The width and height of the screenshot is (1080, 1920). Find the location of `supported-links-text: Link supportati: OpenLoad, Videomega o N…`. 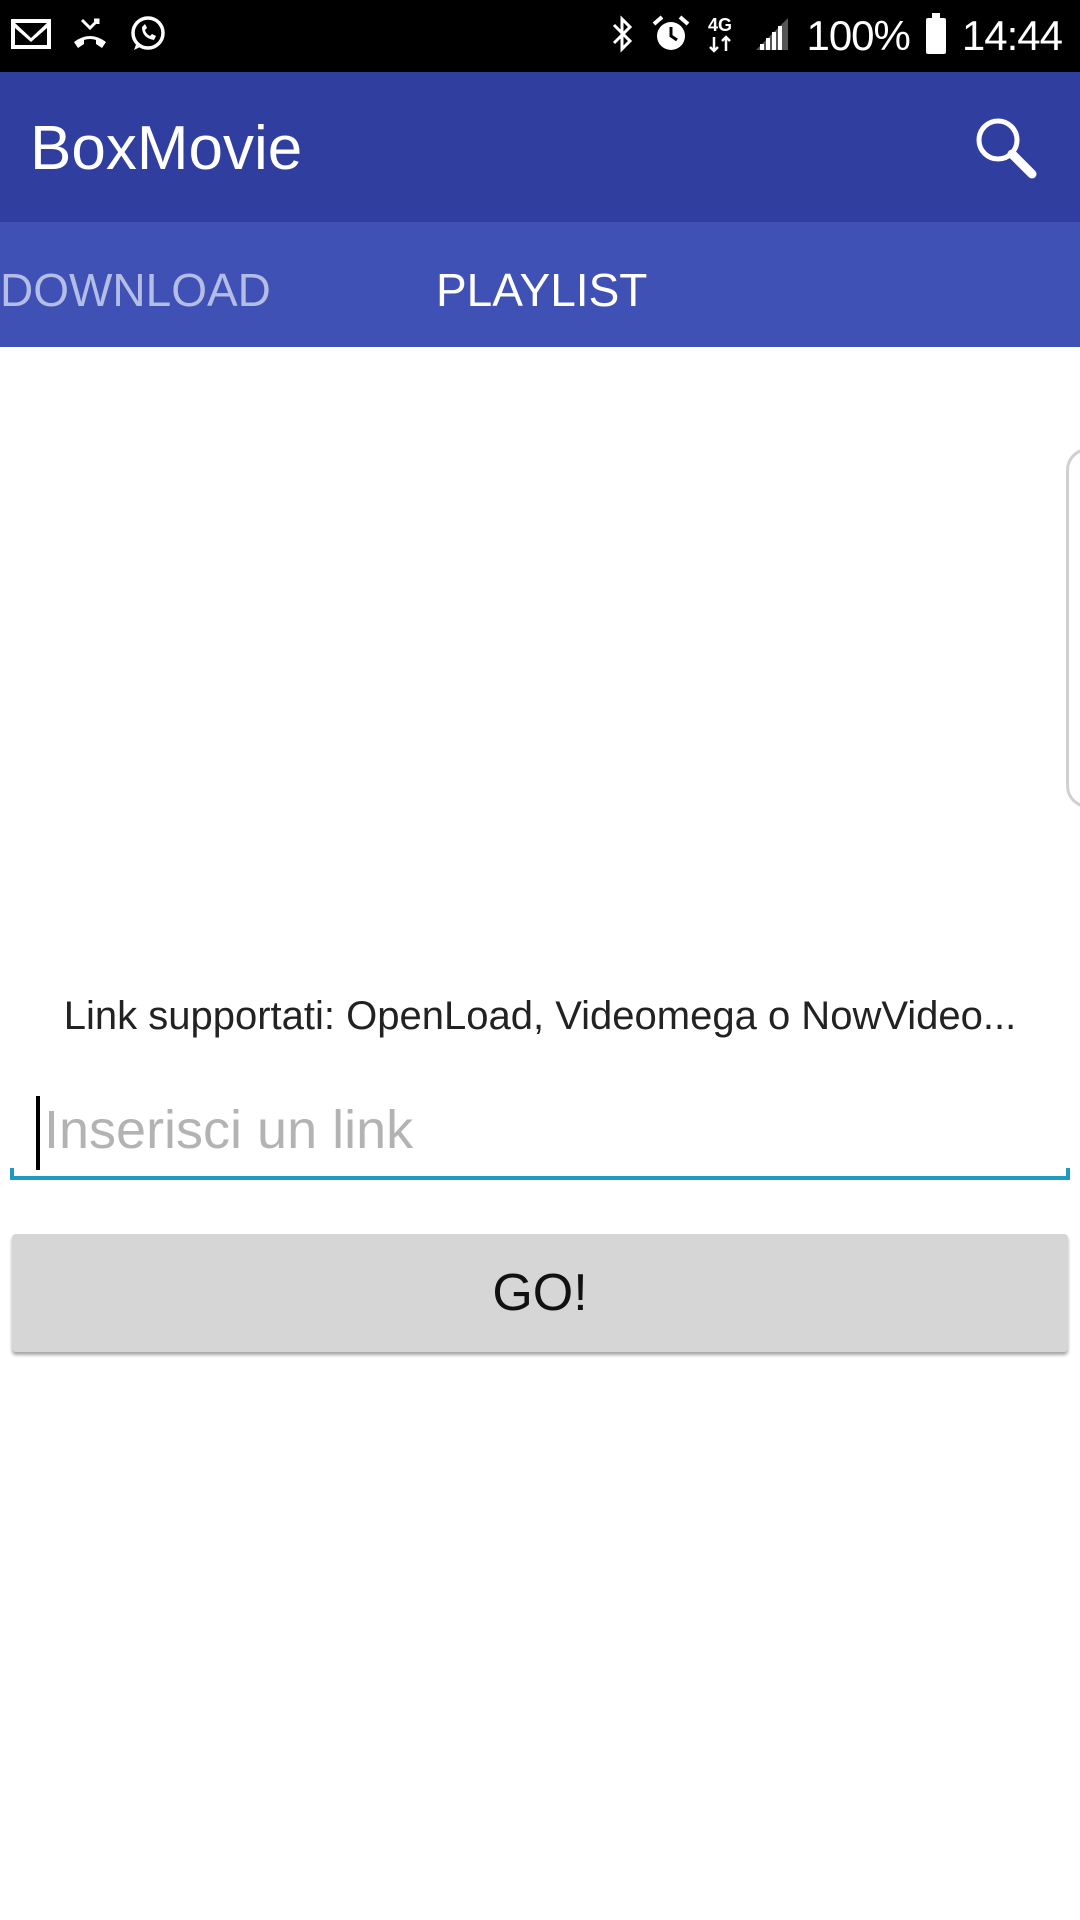

supported-links-text: Link supportati: OpenLoad, Videomega o N… is located at coordinates (540, 1016).